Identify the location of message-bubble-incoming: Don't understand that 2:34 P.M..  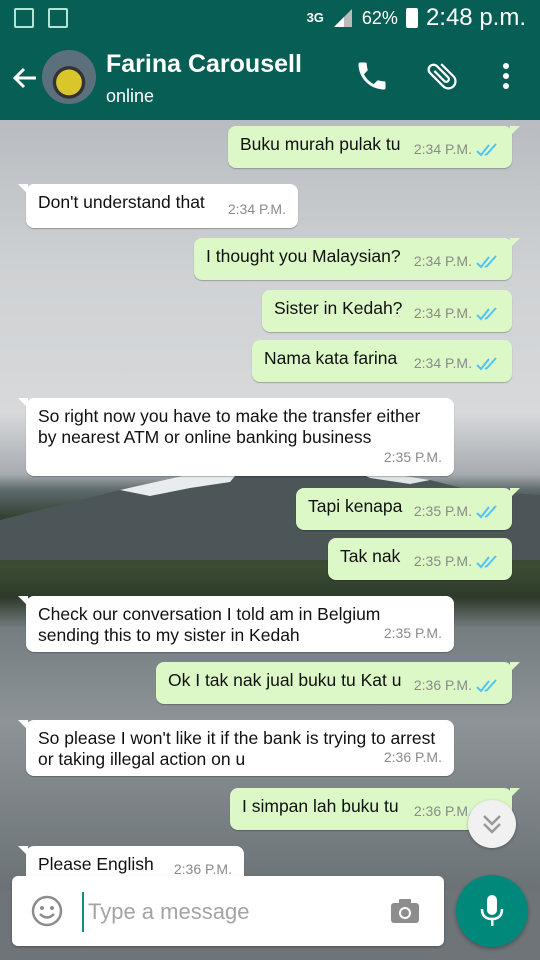
(158, 206).